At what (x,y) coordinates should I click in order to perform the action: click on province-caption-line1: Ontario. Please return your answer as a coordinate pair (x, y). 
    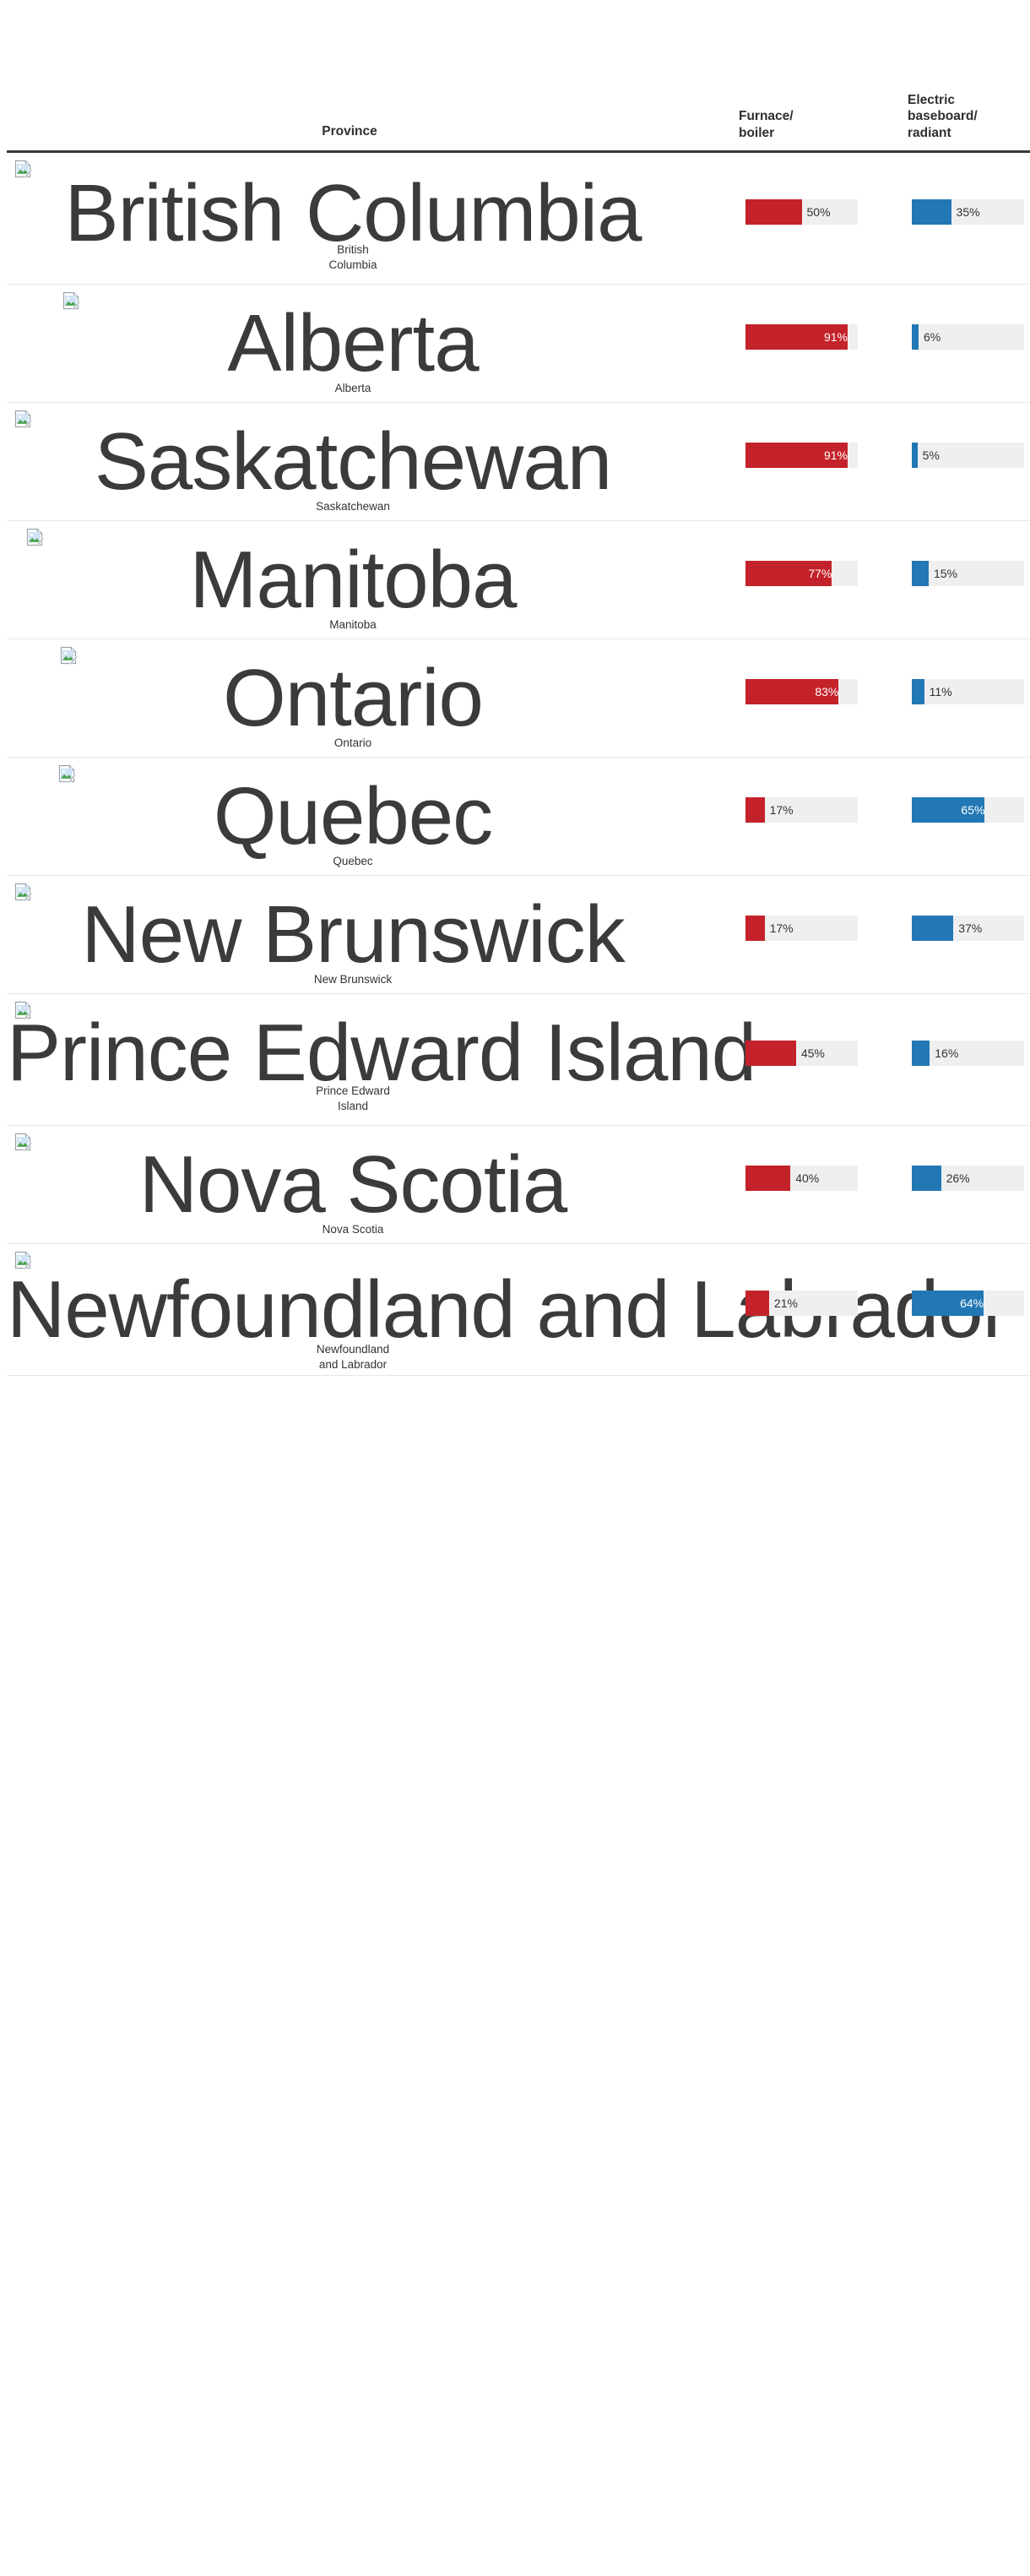
    Looking at the image, I should click on (352, 742).